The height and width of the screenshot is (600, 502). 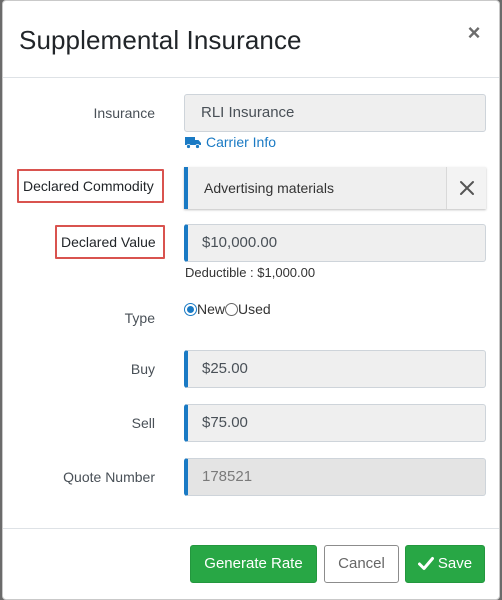 I want to click on type-label: Type, so click(x=139, y=318).